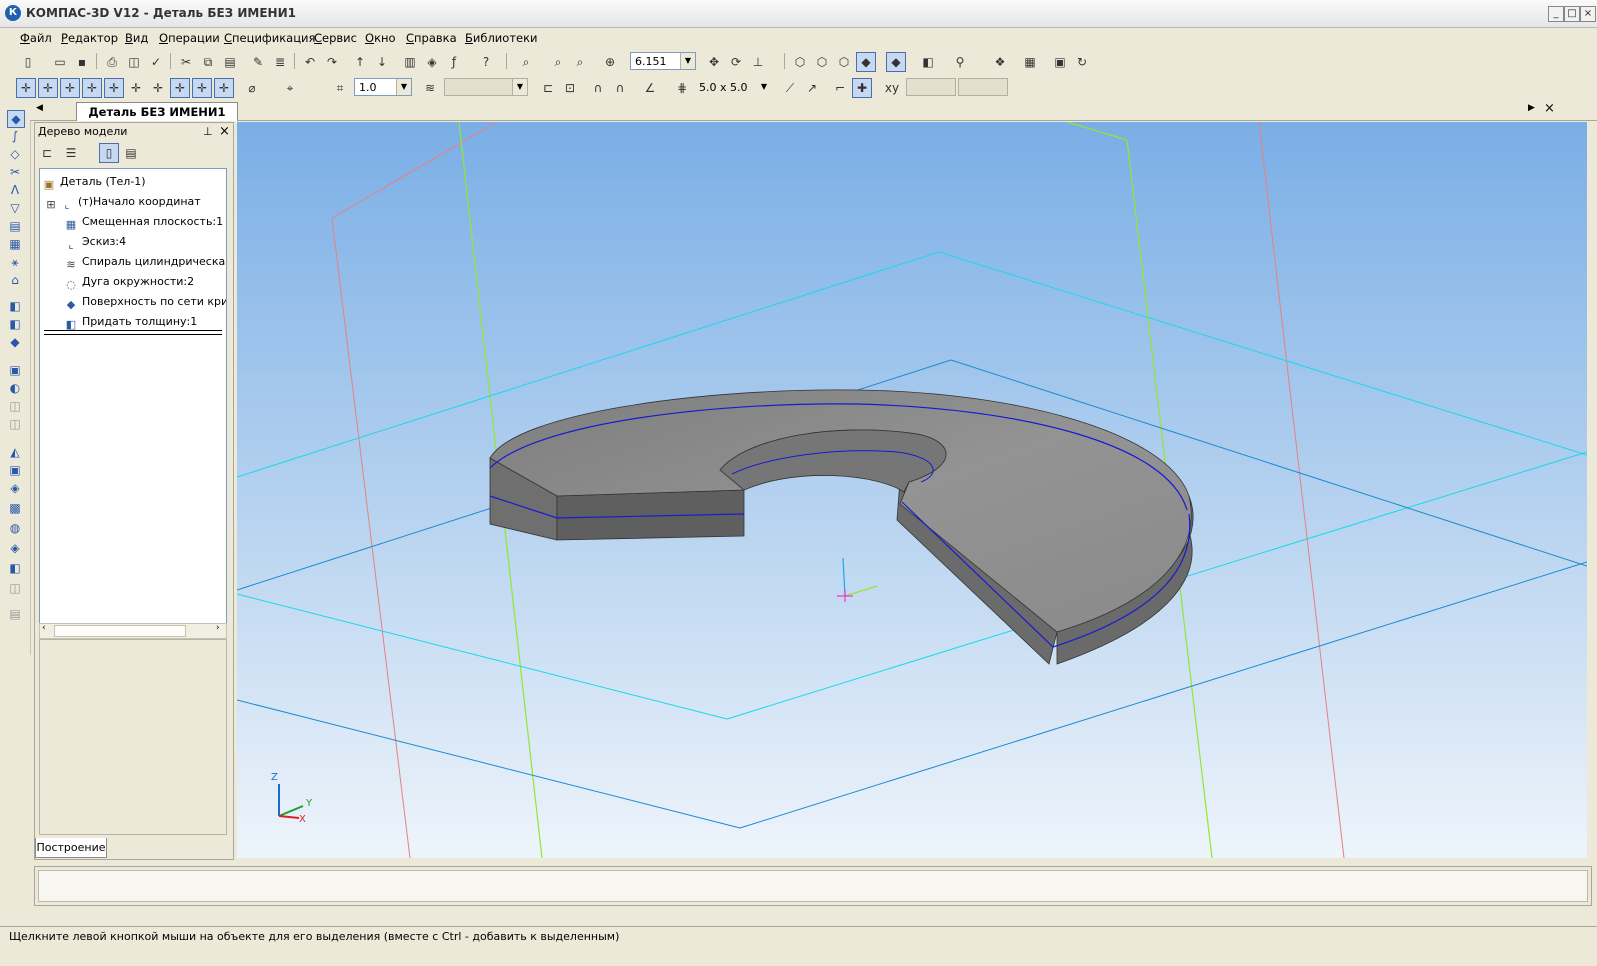 The width and height of the screenshot is (1597, 966). Describe the element at coordinates (1060, 62) in the screenshot. I see `calc-mass-icon: ▣` at that location.